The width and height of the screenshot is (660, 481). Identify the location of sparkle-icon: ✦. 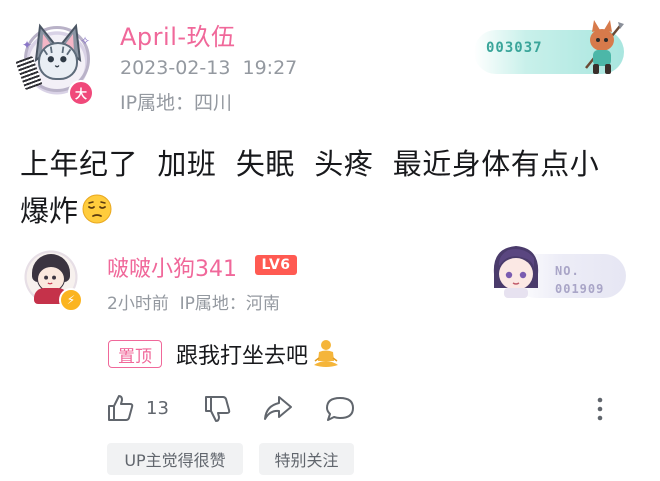
(27, 45).